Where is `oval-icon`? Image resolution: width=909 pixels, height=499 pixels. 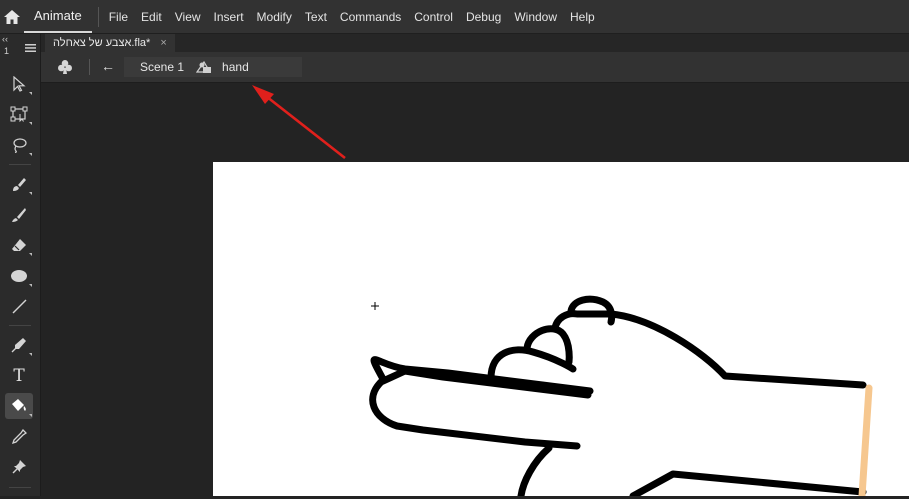 oval-icon is located at coordinates (19, 276).